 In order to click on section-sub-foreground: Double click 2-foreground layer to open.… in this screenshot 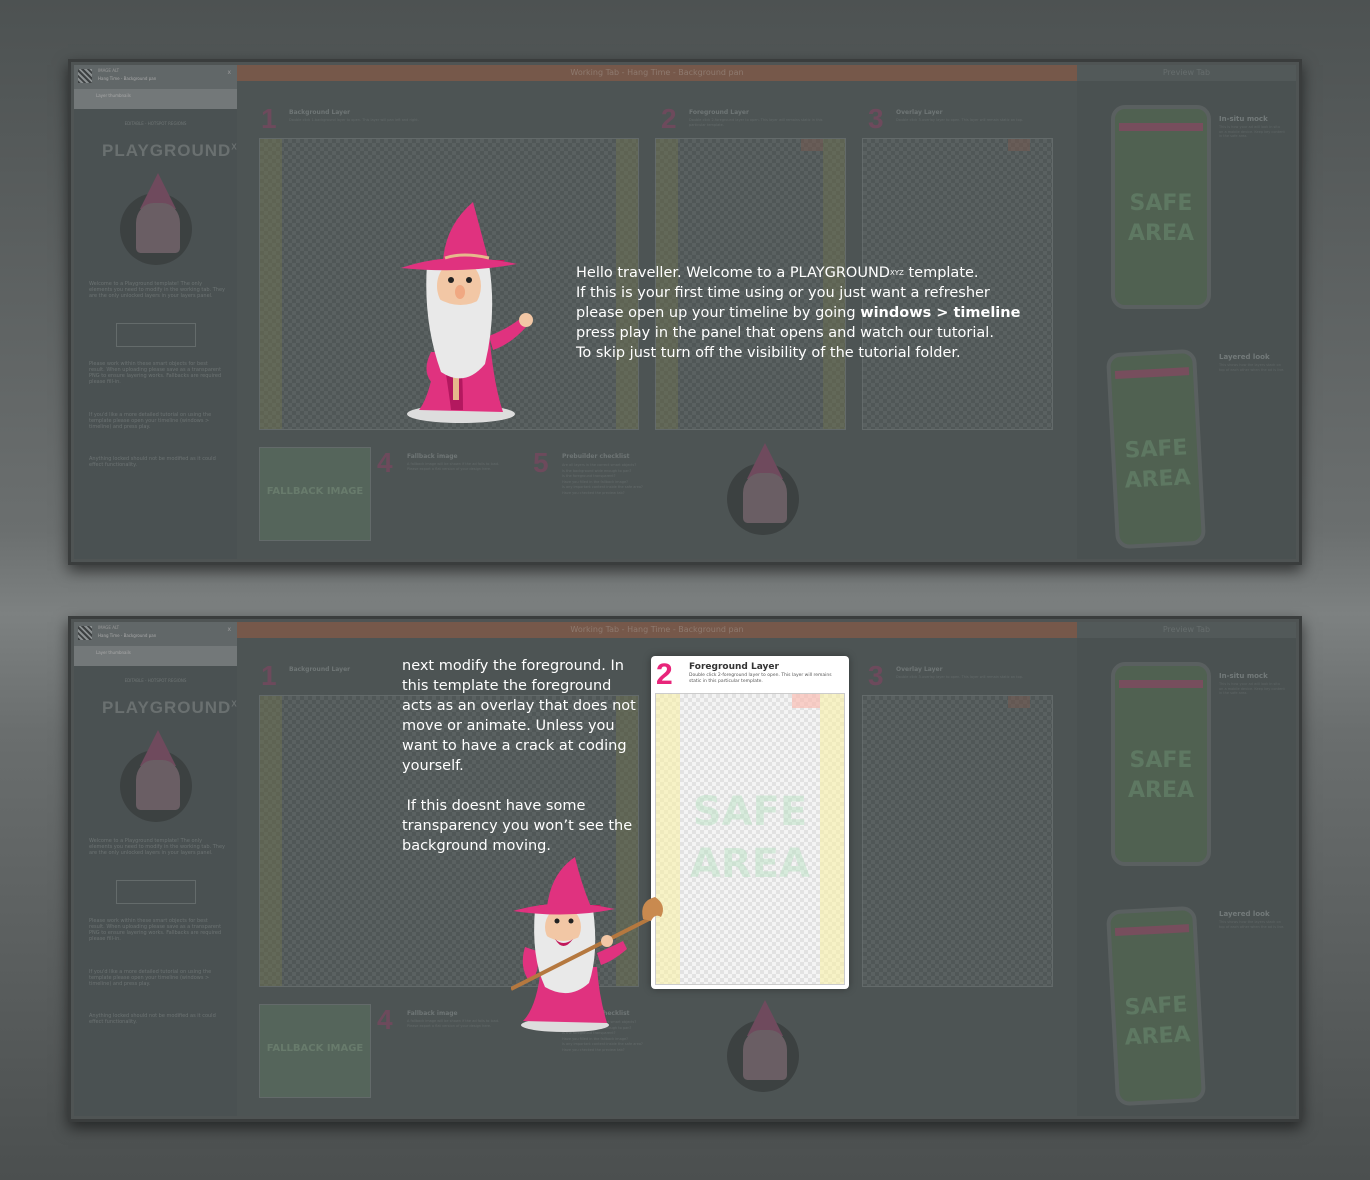, I will do `click(756, 122)`.